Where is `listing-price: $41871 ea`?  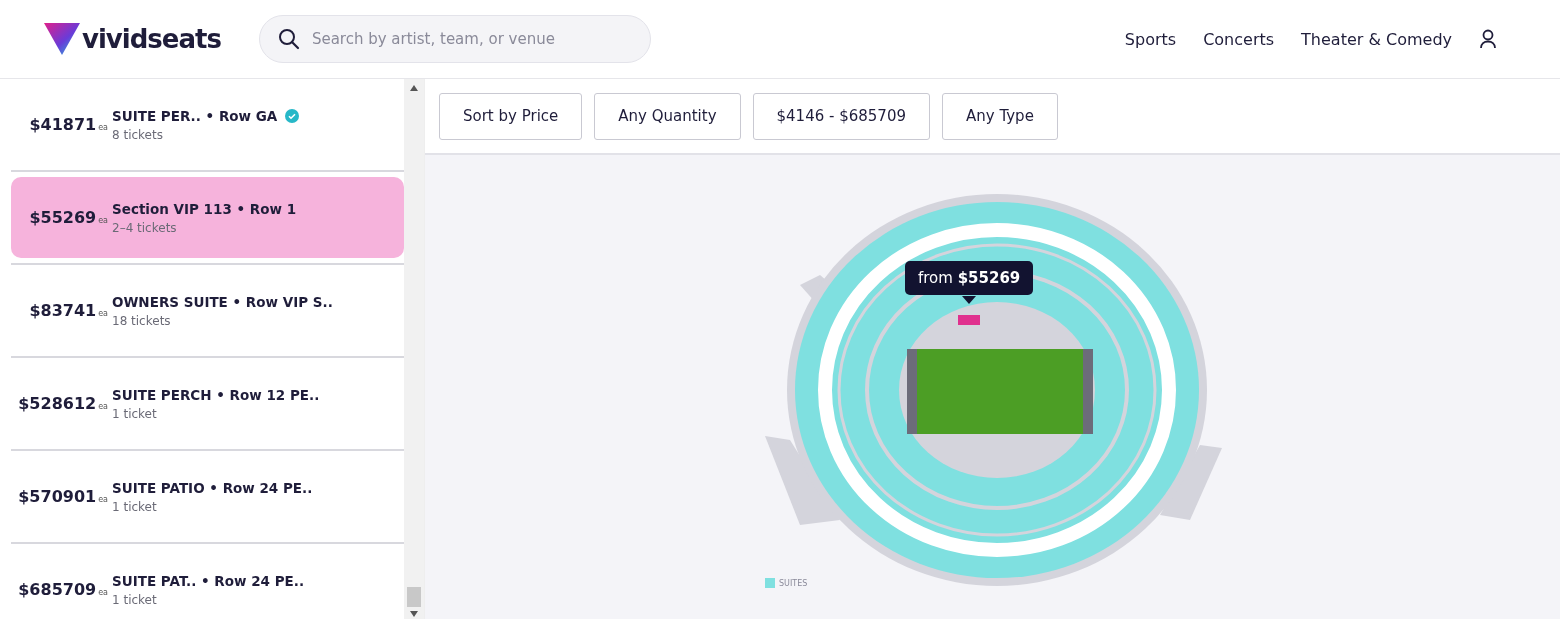 listing-price: $41871 ea is located at coordinates (68, 124).